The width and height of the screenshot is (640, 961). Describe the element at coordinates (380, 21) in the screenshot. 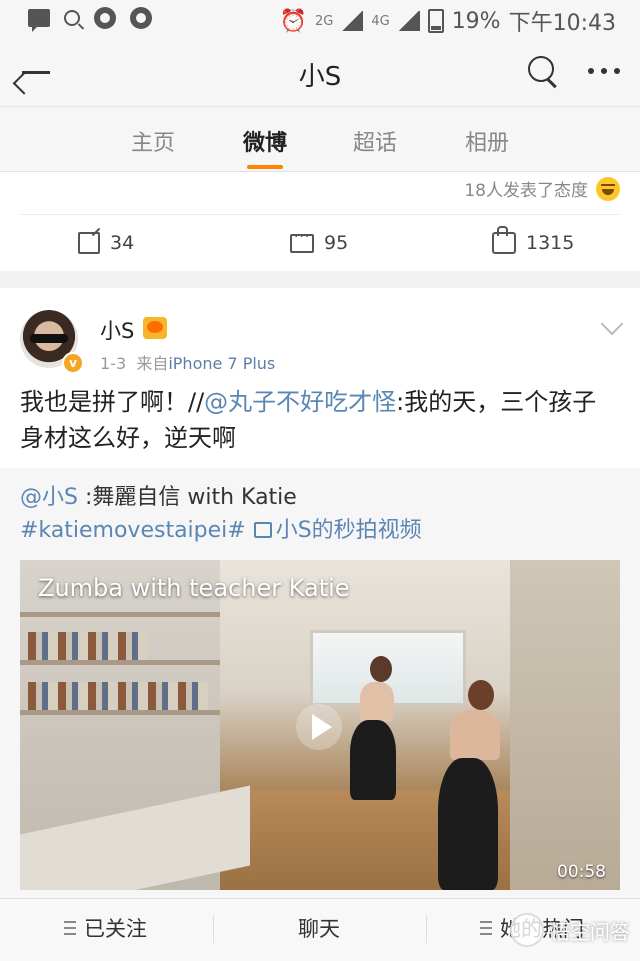

I see `network-4g: 4G` at that location.